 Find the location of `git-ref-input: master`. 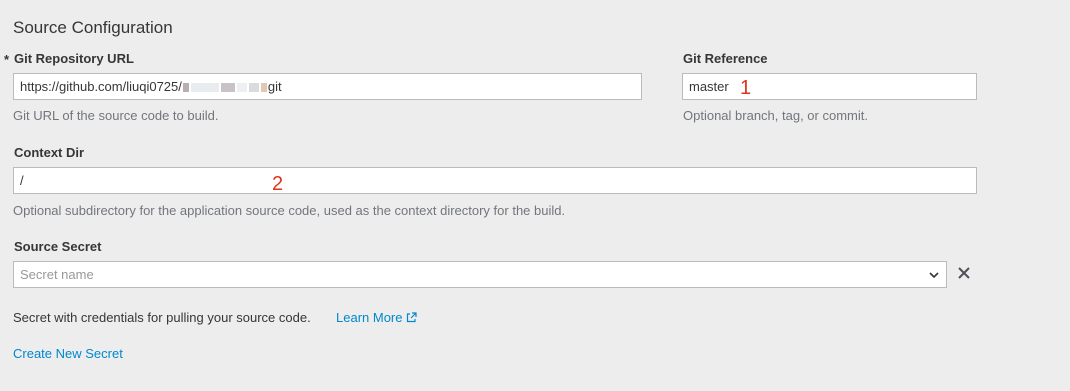

git-ref-input: master is located at coordinates (829, 86).